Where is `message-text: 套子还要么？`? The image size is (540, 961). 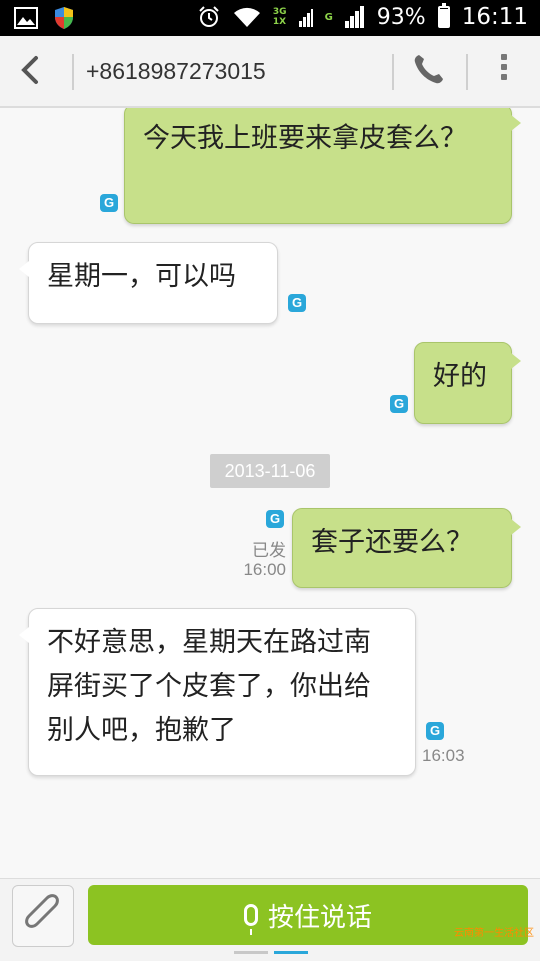
message-text: 套子还要么？ is located at coordinates (392, 542).